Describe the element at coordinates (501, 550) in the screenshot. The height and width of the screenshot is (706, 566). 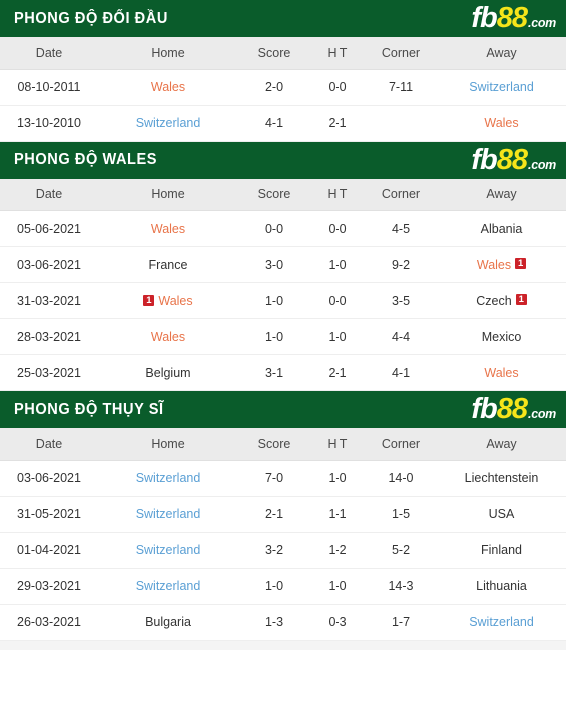
I see `away-team-name: Finland` at that location.